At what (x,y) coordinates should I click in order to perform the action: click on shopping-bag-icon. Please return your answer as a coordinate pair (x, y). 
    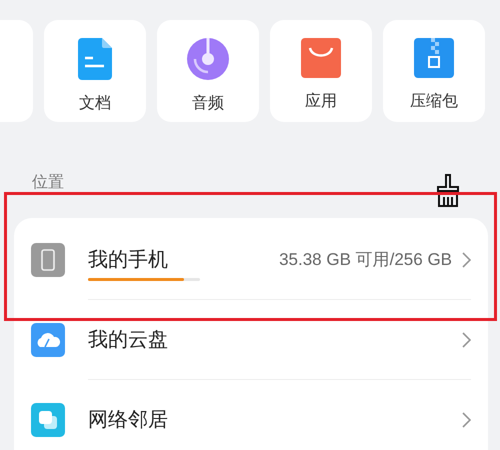
    Looking at the image, I should click on (321, 58).